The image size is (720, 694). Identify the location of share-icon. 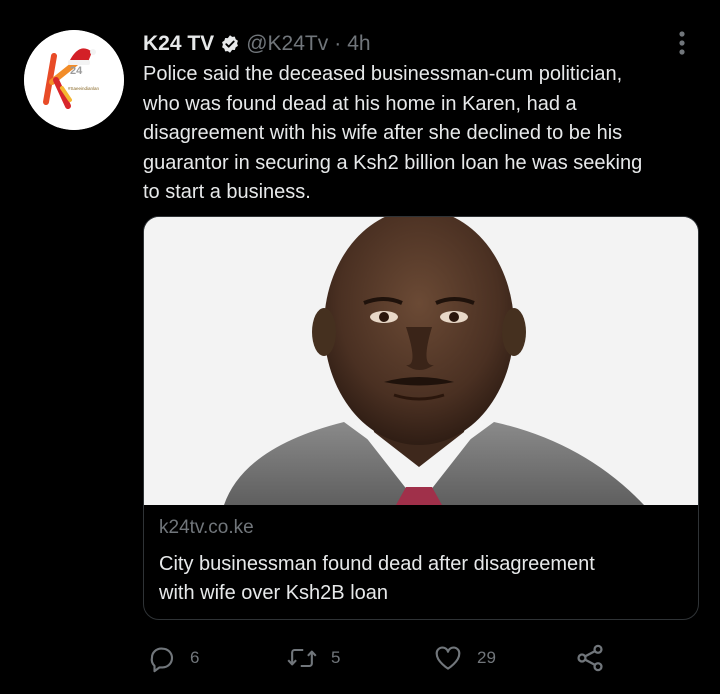
(590, 658).